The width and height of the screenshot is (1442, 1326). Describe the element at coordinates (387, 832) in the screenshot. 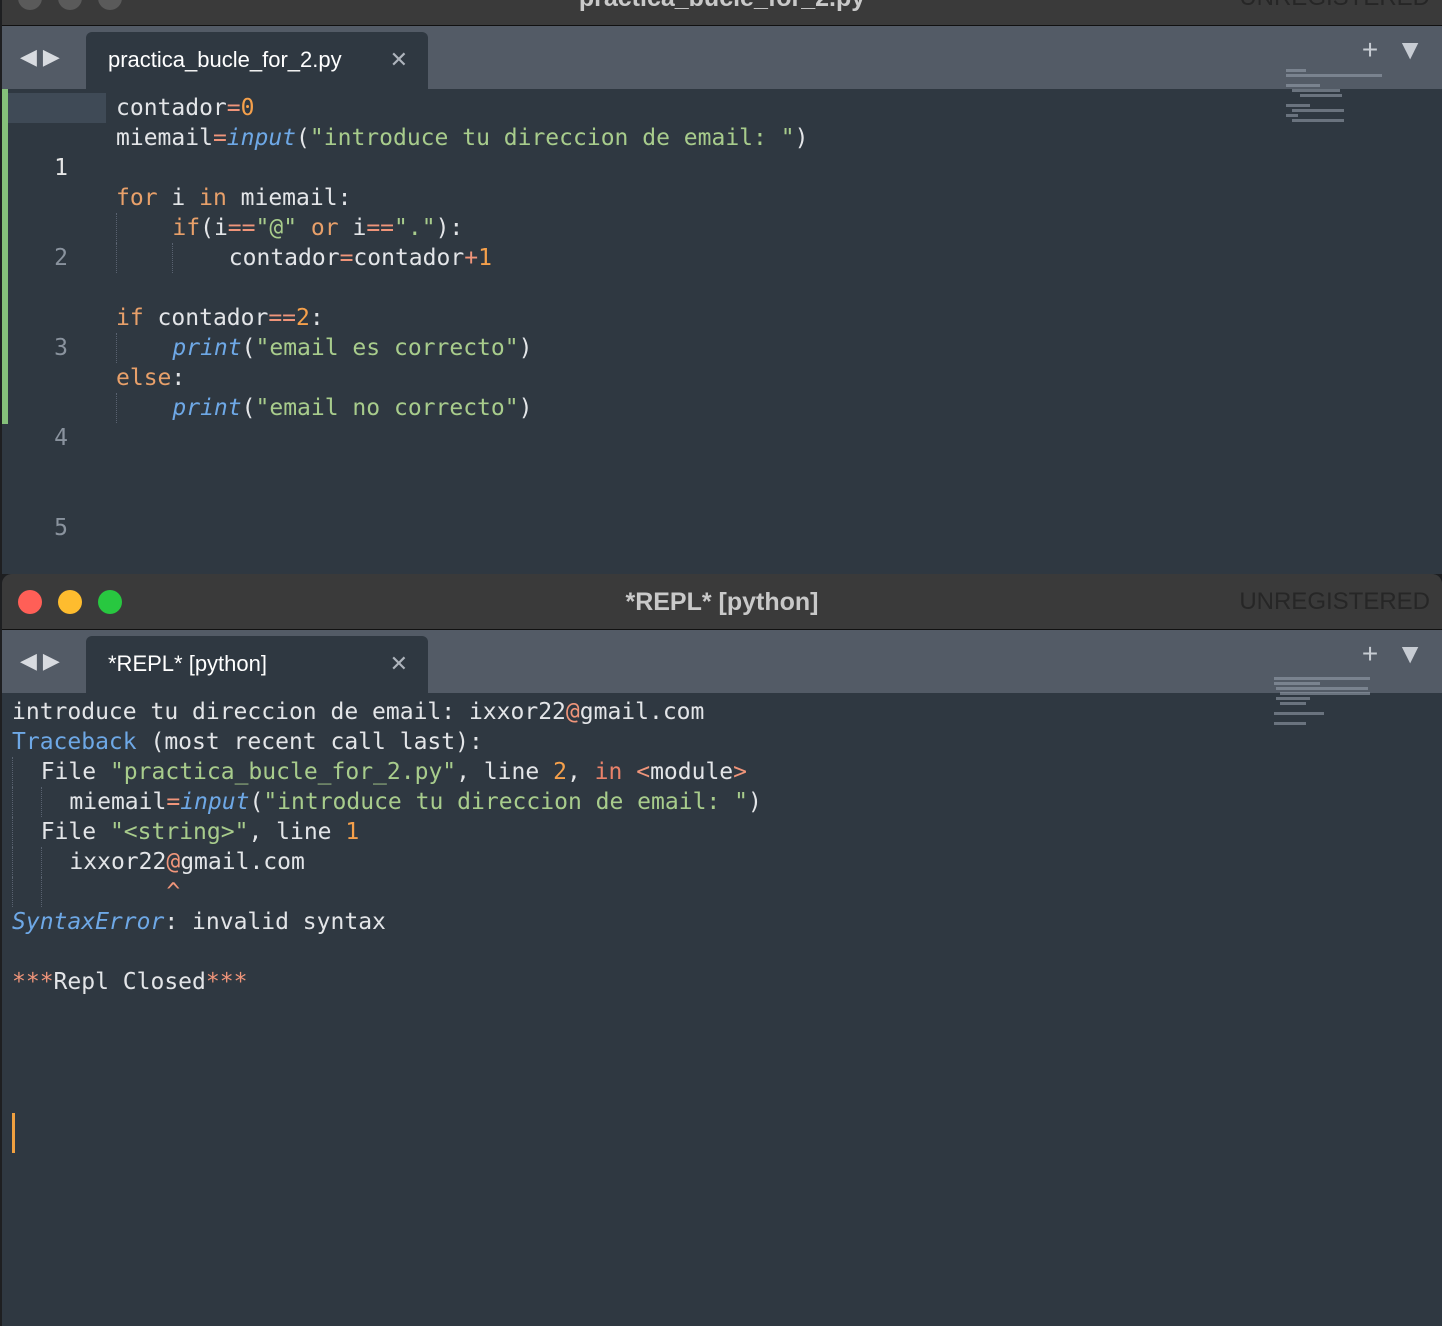

I see `output-line: File "<string>", line 1` at that location.